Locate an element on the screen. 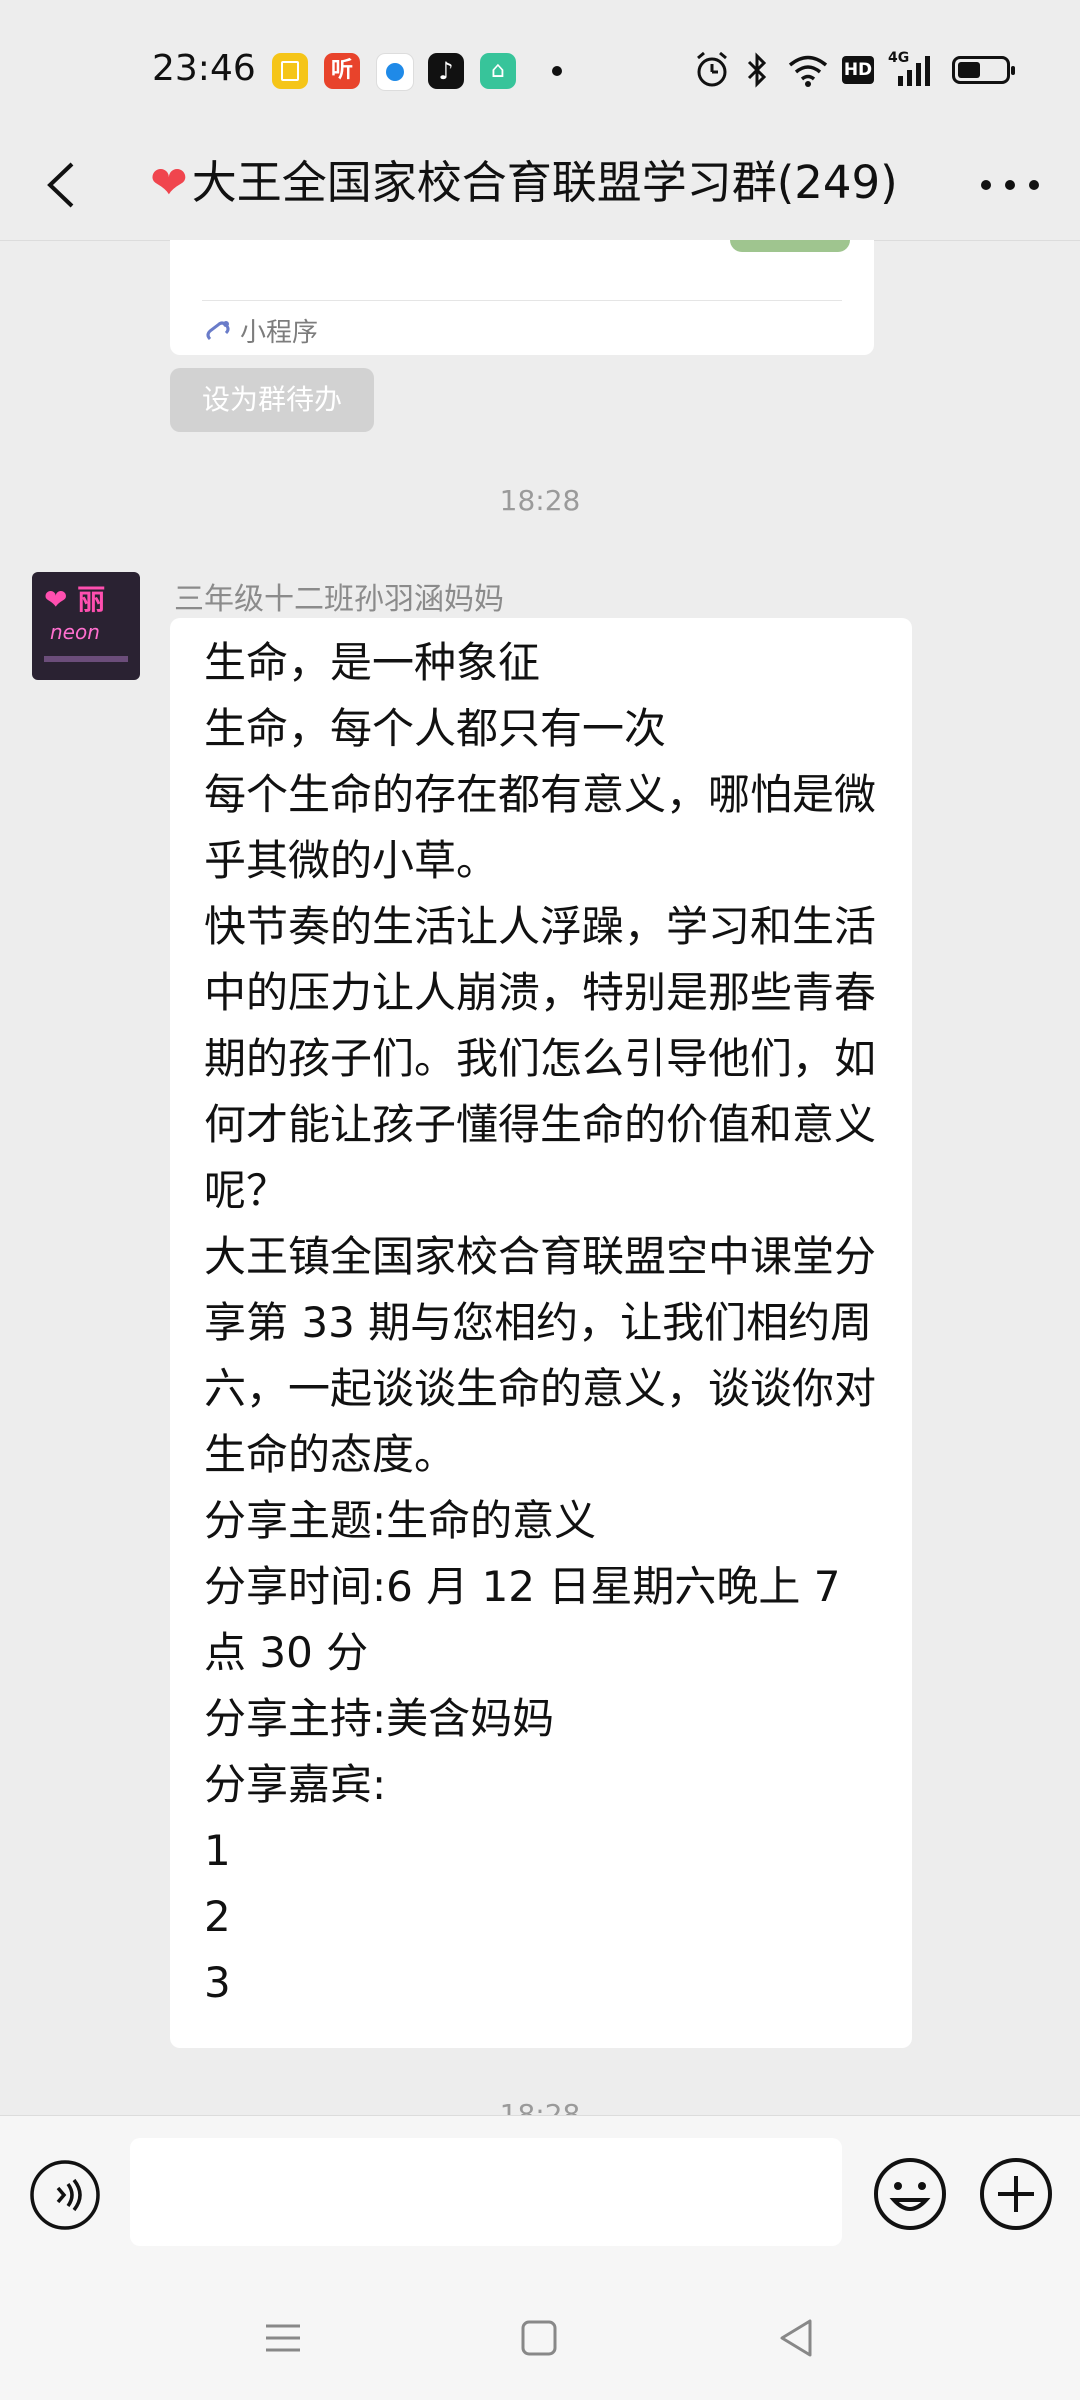 The image size is (1080, 2400). notes-app-icon is located at coordinates (290, 71).